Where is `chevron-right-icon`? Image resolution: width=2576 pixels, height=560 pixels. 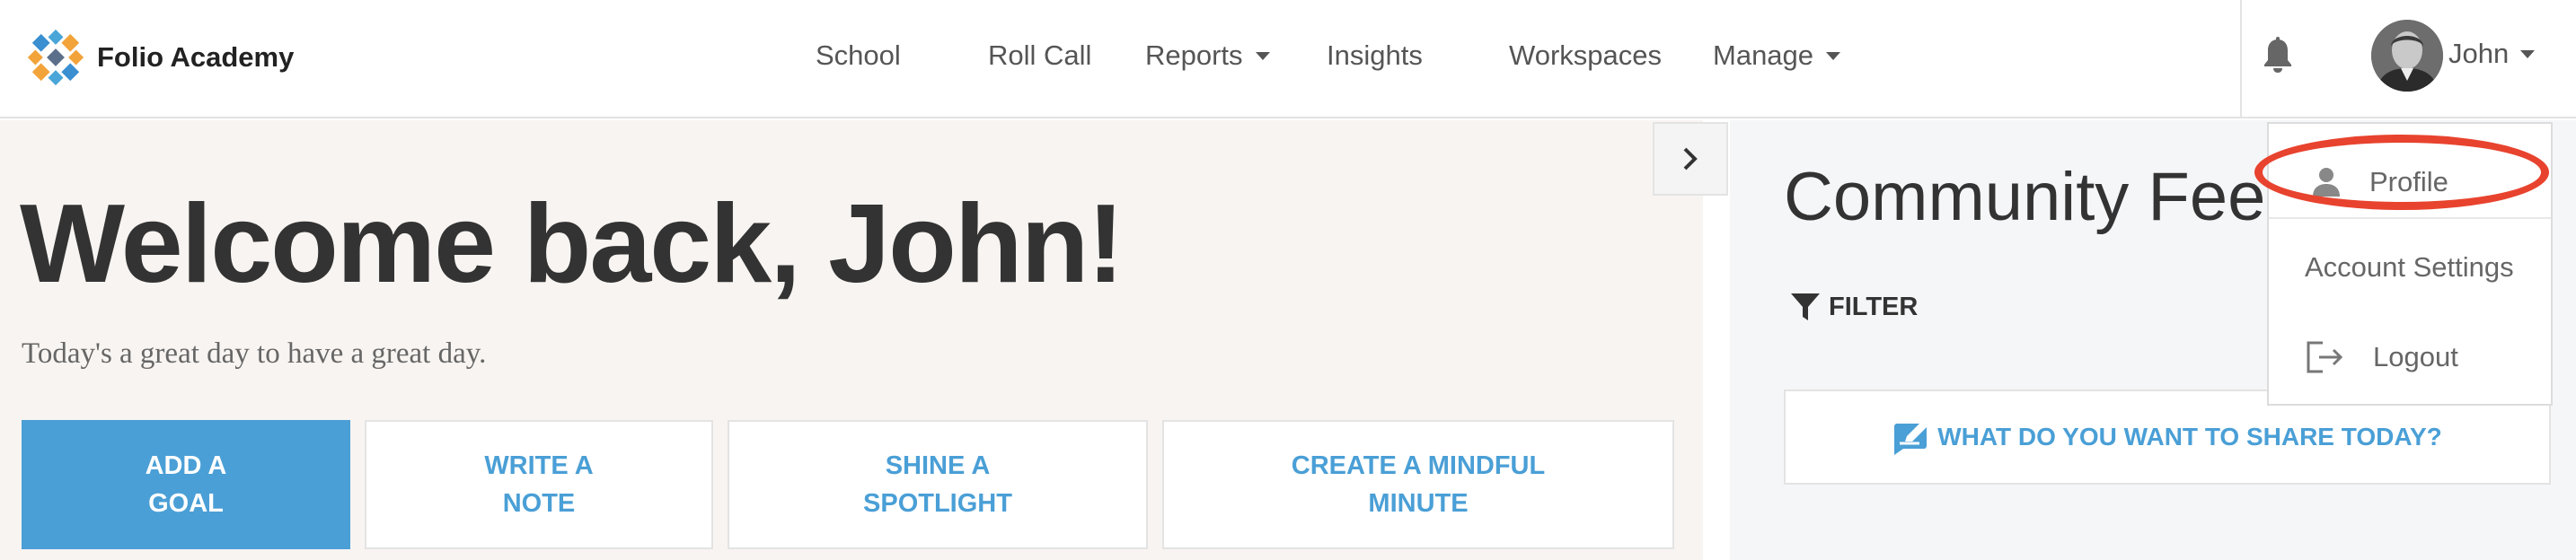 chevron-right-icon is located at coordinates (1690, 159).